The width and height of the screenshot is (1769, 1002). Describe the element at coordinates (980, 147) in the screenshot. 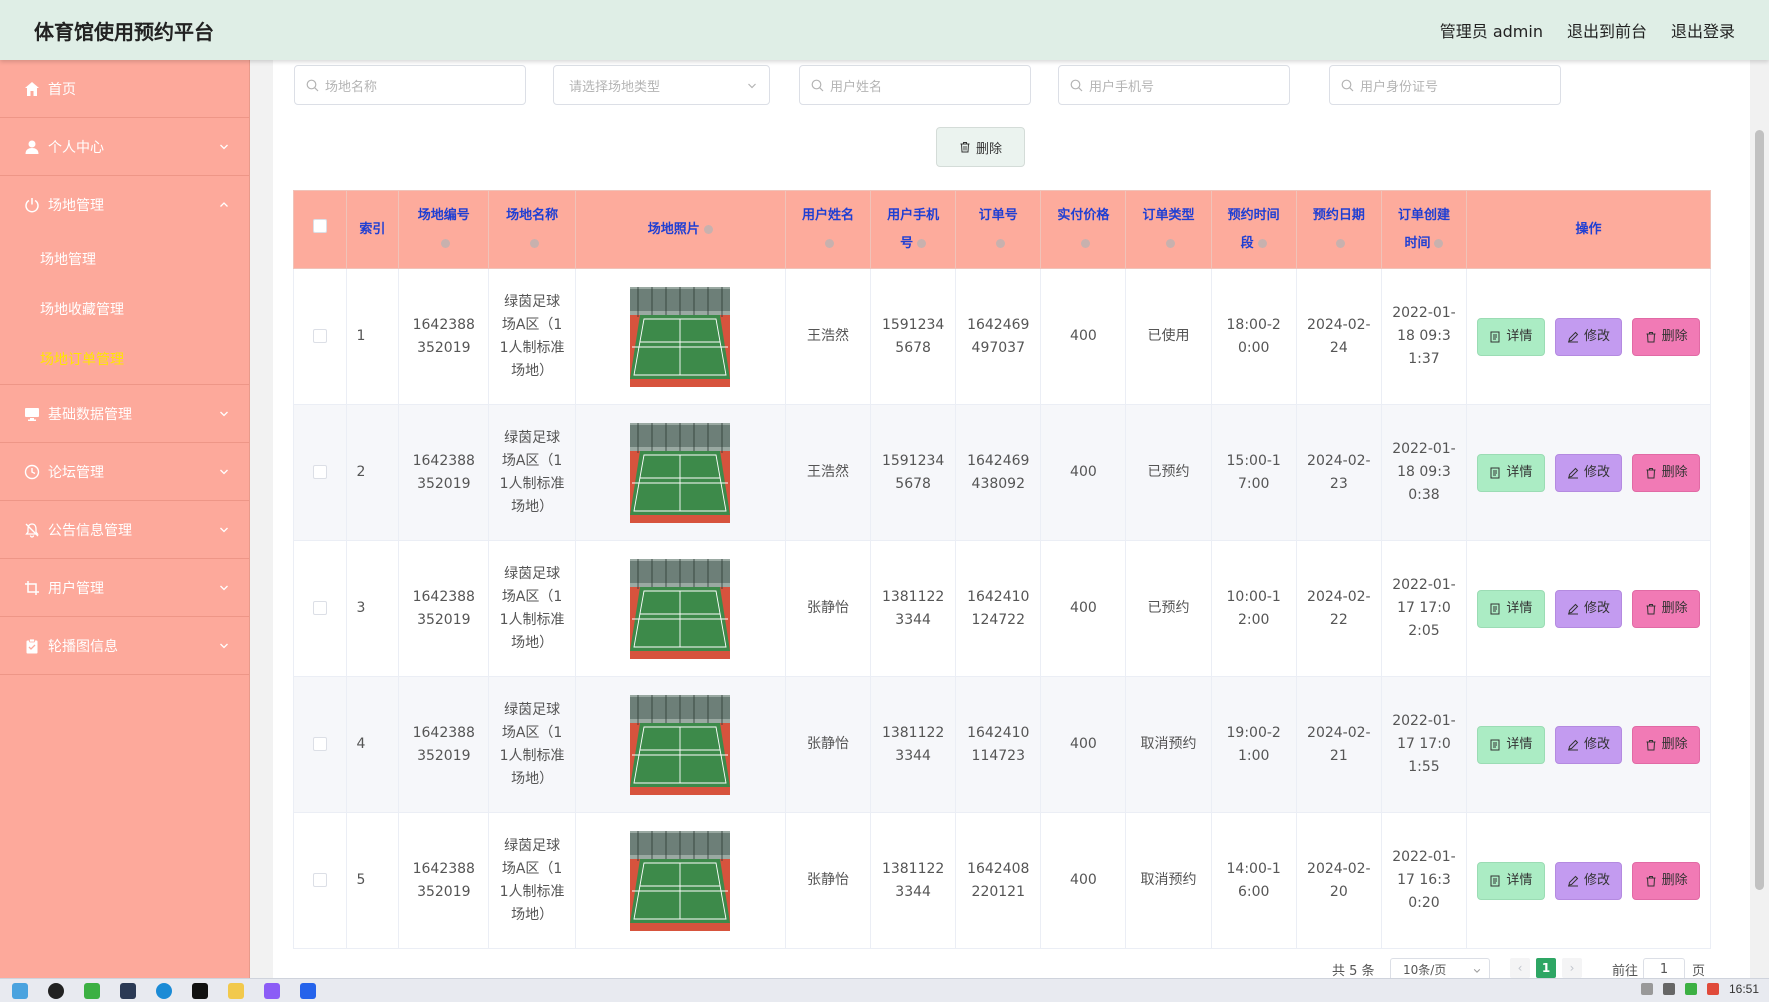

I see `batch-delete-button: 删除` at that location.